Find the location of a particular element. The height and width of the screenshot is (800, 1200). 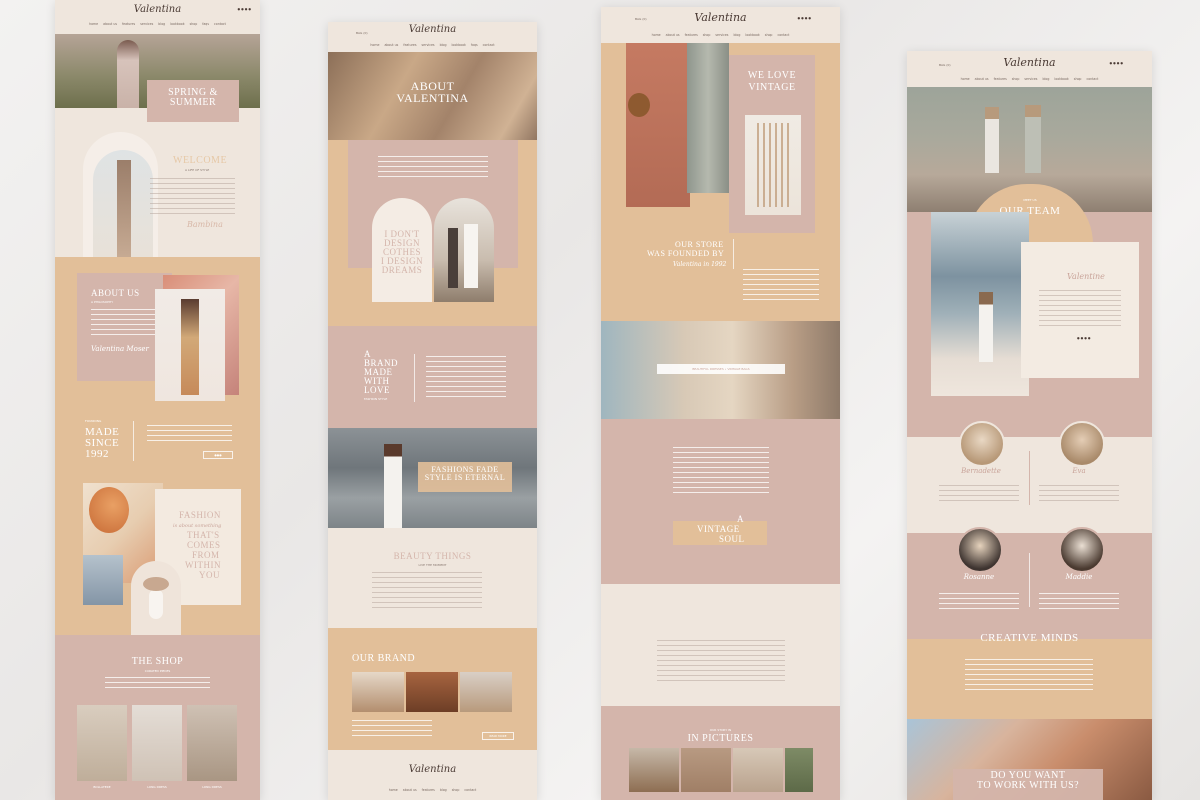

about-sub: A PHILOSOPHY is located at coordinates (102, 302).